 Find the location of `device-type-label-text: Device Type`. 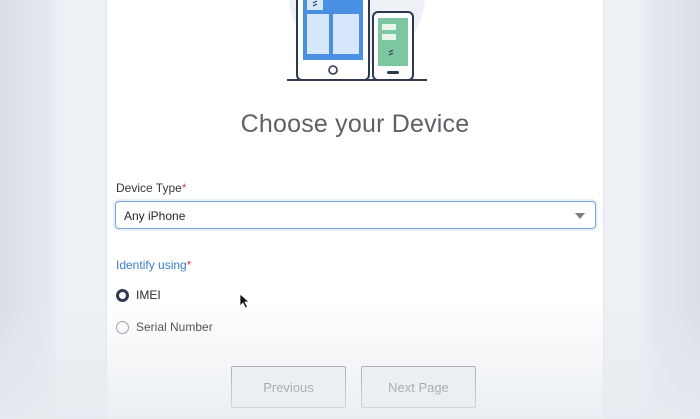

device-type-label-text: Device Type is located at coordinates (149, 188).